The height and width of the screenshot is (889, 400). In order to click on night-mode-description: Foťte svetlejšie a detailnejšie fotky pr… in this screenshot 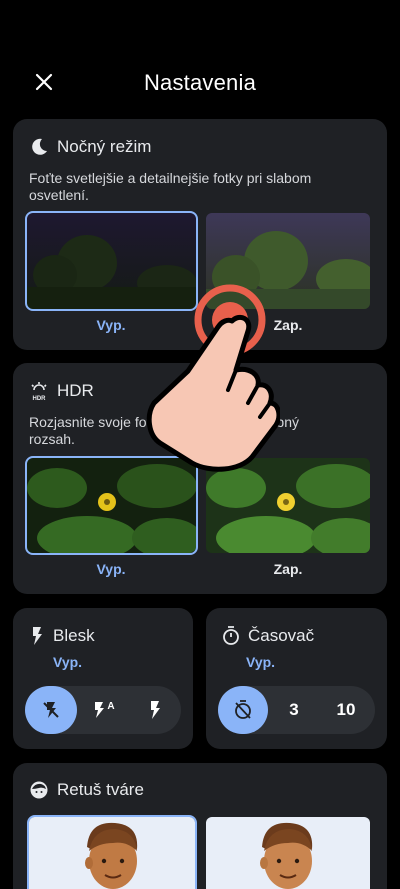, I will do `click(170, 186)`.